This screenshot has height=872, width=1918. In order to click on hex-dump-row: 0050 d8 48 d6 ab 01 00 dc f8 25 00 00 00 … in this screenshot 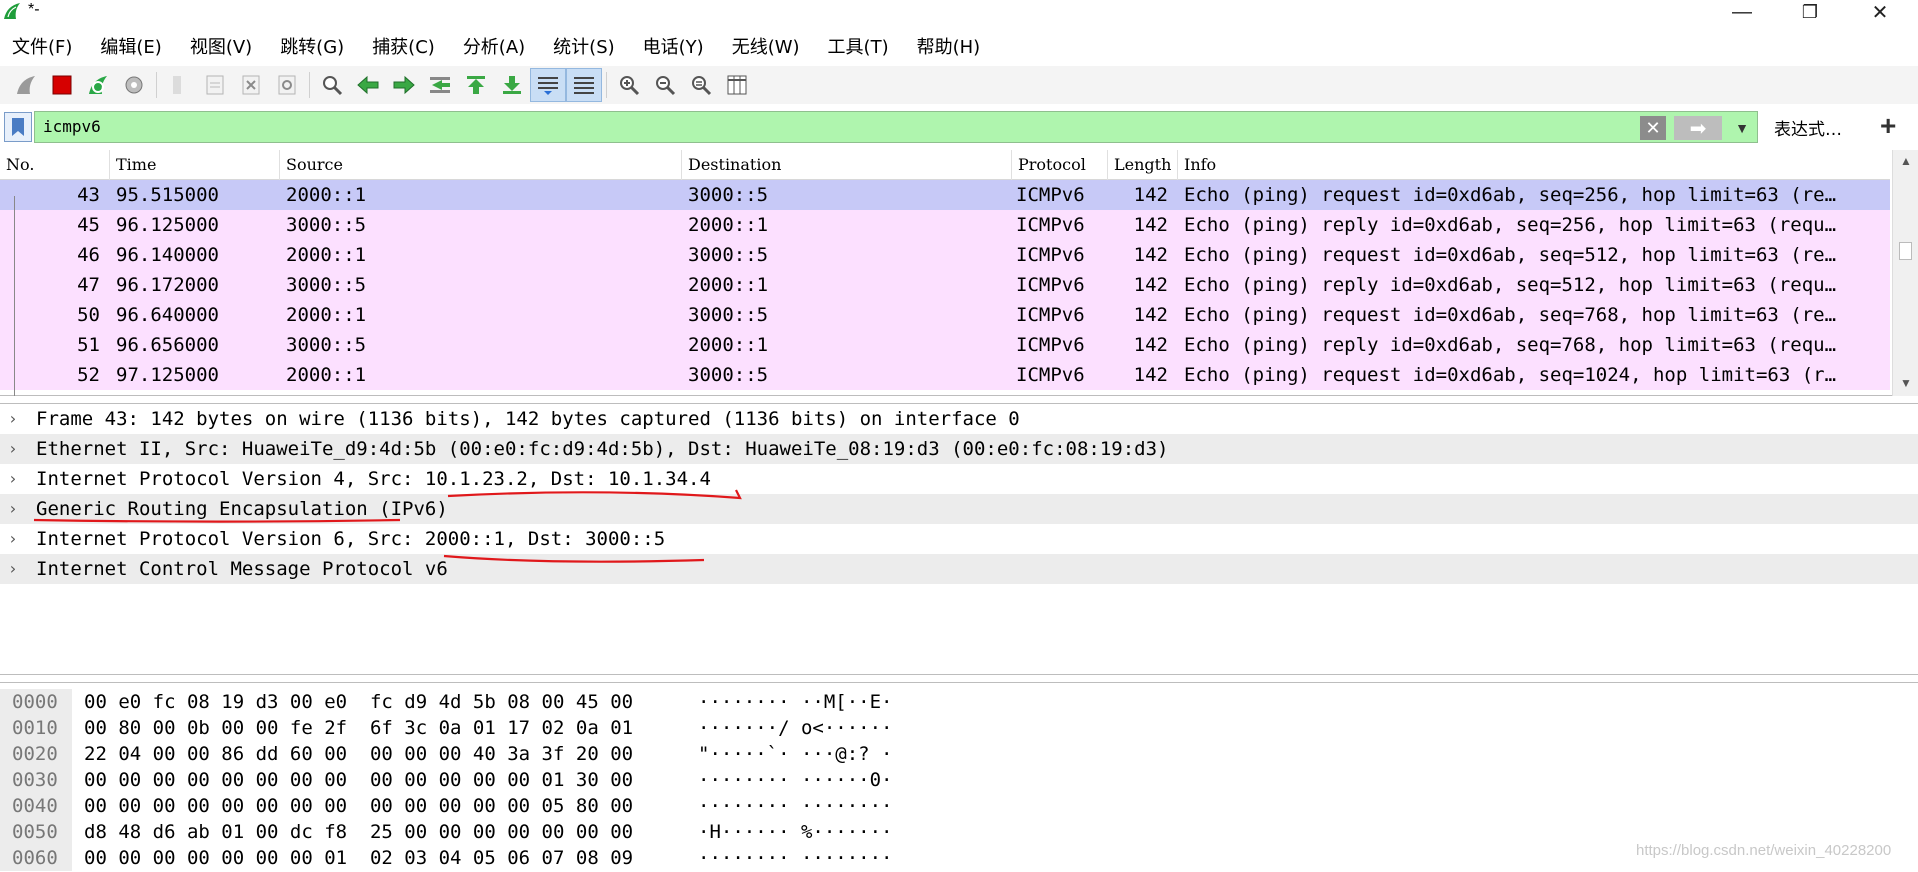, I will do `click(959, 832)`.